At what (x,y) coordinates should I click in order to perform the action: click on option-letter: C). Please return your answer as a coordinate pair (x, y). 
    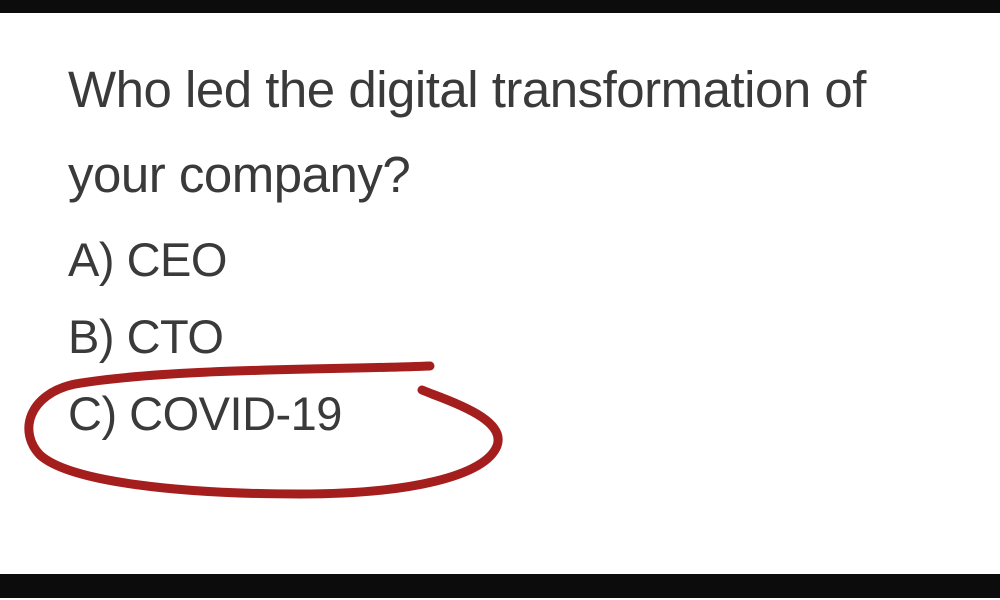
    Looking at the image, I should click on (92, 413).